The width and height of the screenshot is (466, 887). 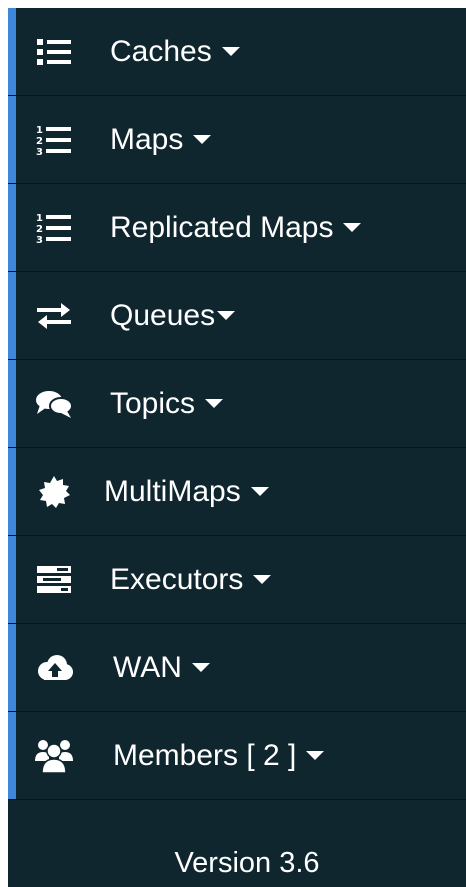 I want to click on sidebar-item-wan-label-wrap: WAN, so click(x=161, y=668).